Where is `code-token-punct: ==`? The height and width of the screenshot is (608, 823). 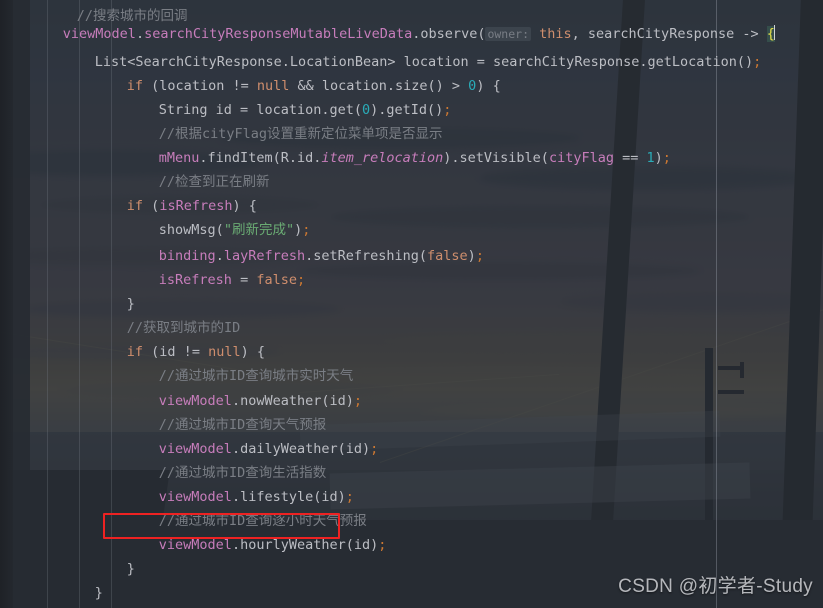
code-token-punct: == is located at coordinates (630, 158).